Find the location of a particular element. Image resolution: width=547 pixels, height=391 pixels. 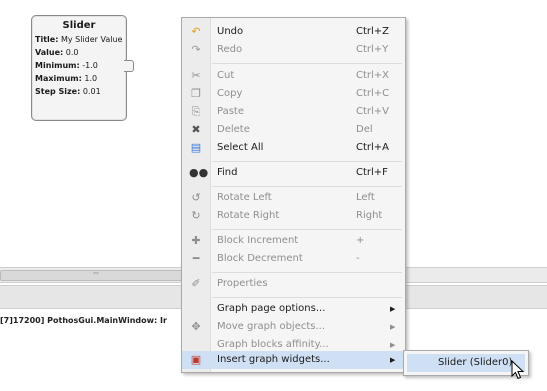

menu-item-block-increment: ✚ Block Increment + is located at coordinates (293, 241).